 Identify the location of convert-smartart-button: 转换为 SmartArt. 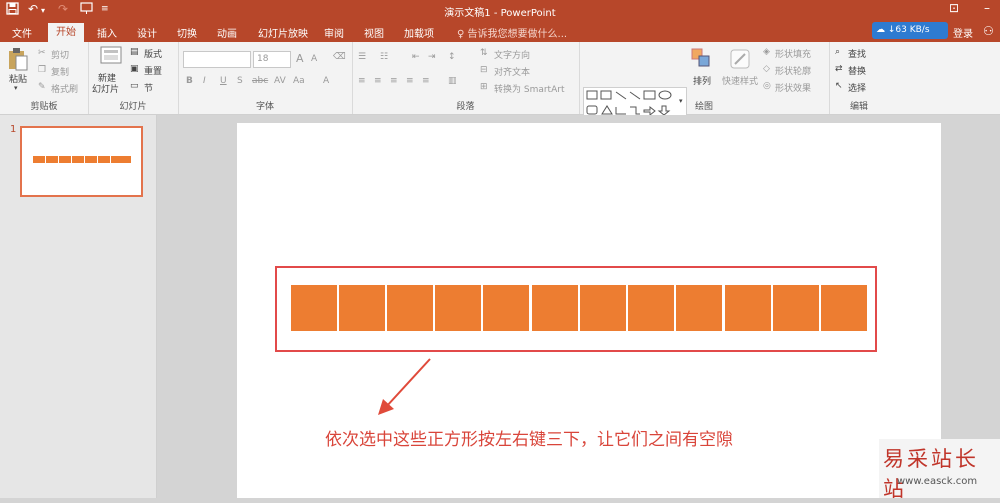
(529, 88).